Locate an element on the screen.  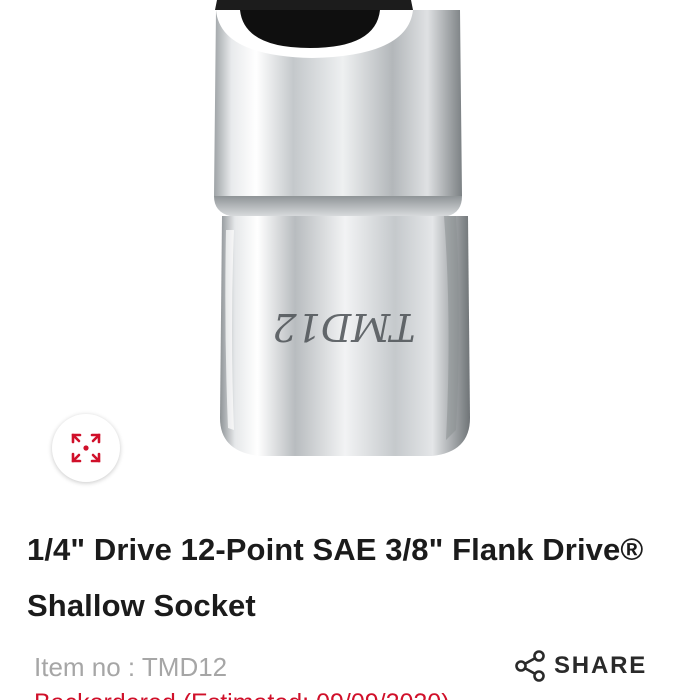
zoom-image-button is located at coordinates (86, 448).